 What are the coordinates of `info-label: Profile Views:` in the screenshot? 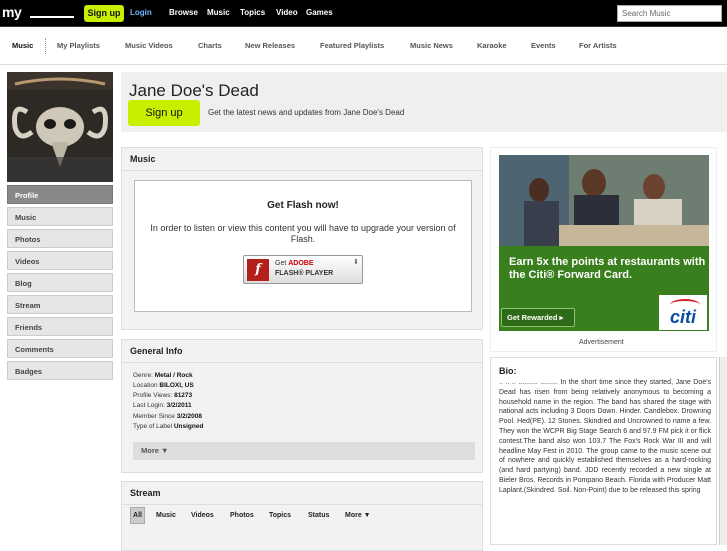 It's located at (153, 395).